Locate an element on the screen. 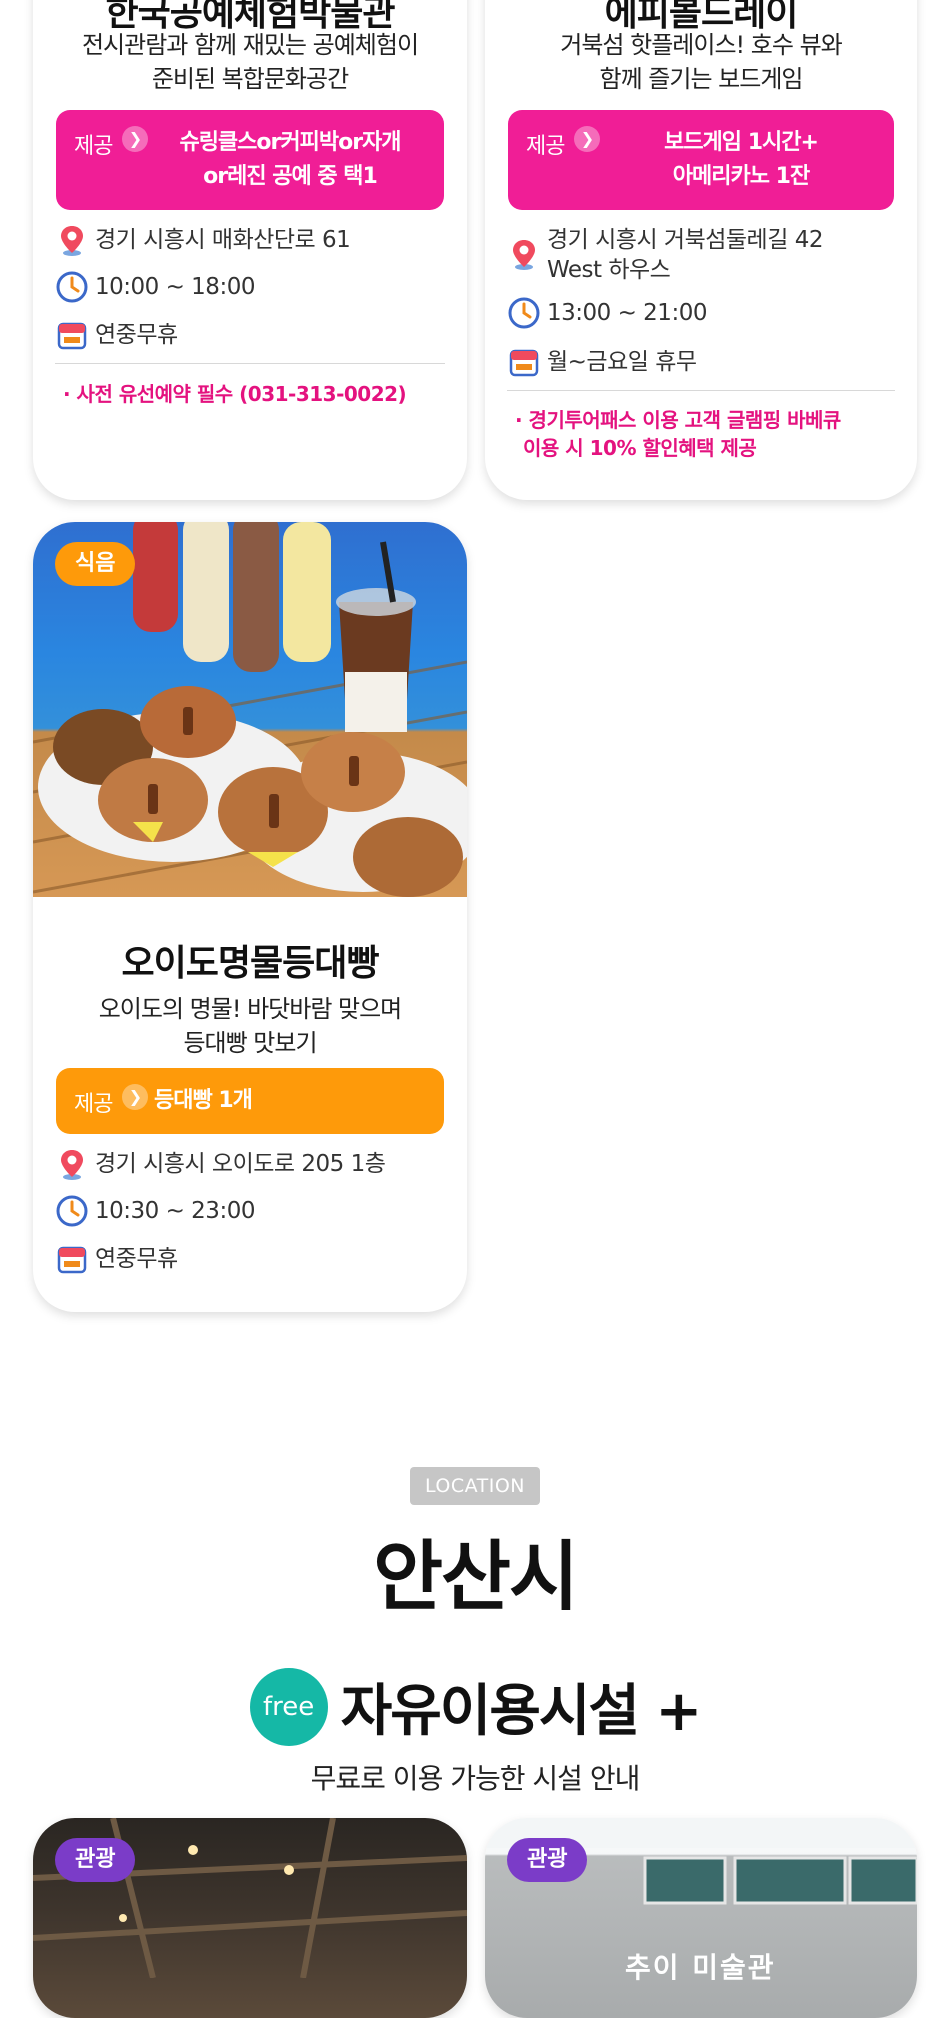  hours-text: 13:00 ~ 21:00 is located at coordinates (627, 313).